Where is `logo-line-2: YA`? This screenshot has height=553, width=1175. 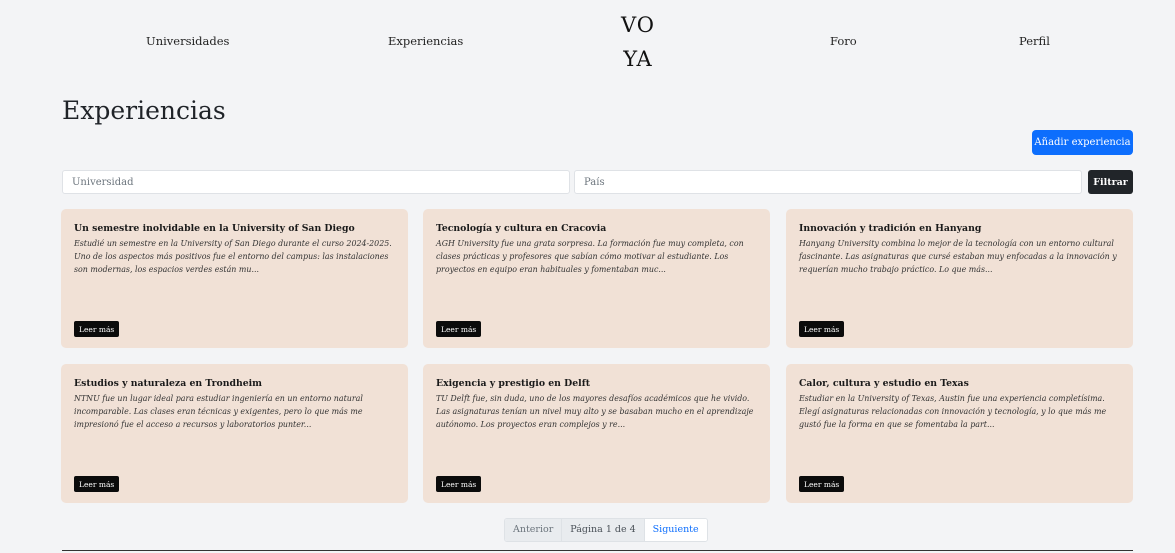 logo-line-2: YA is located at coordinates (638, 59).